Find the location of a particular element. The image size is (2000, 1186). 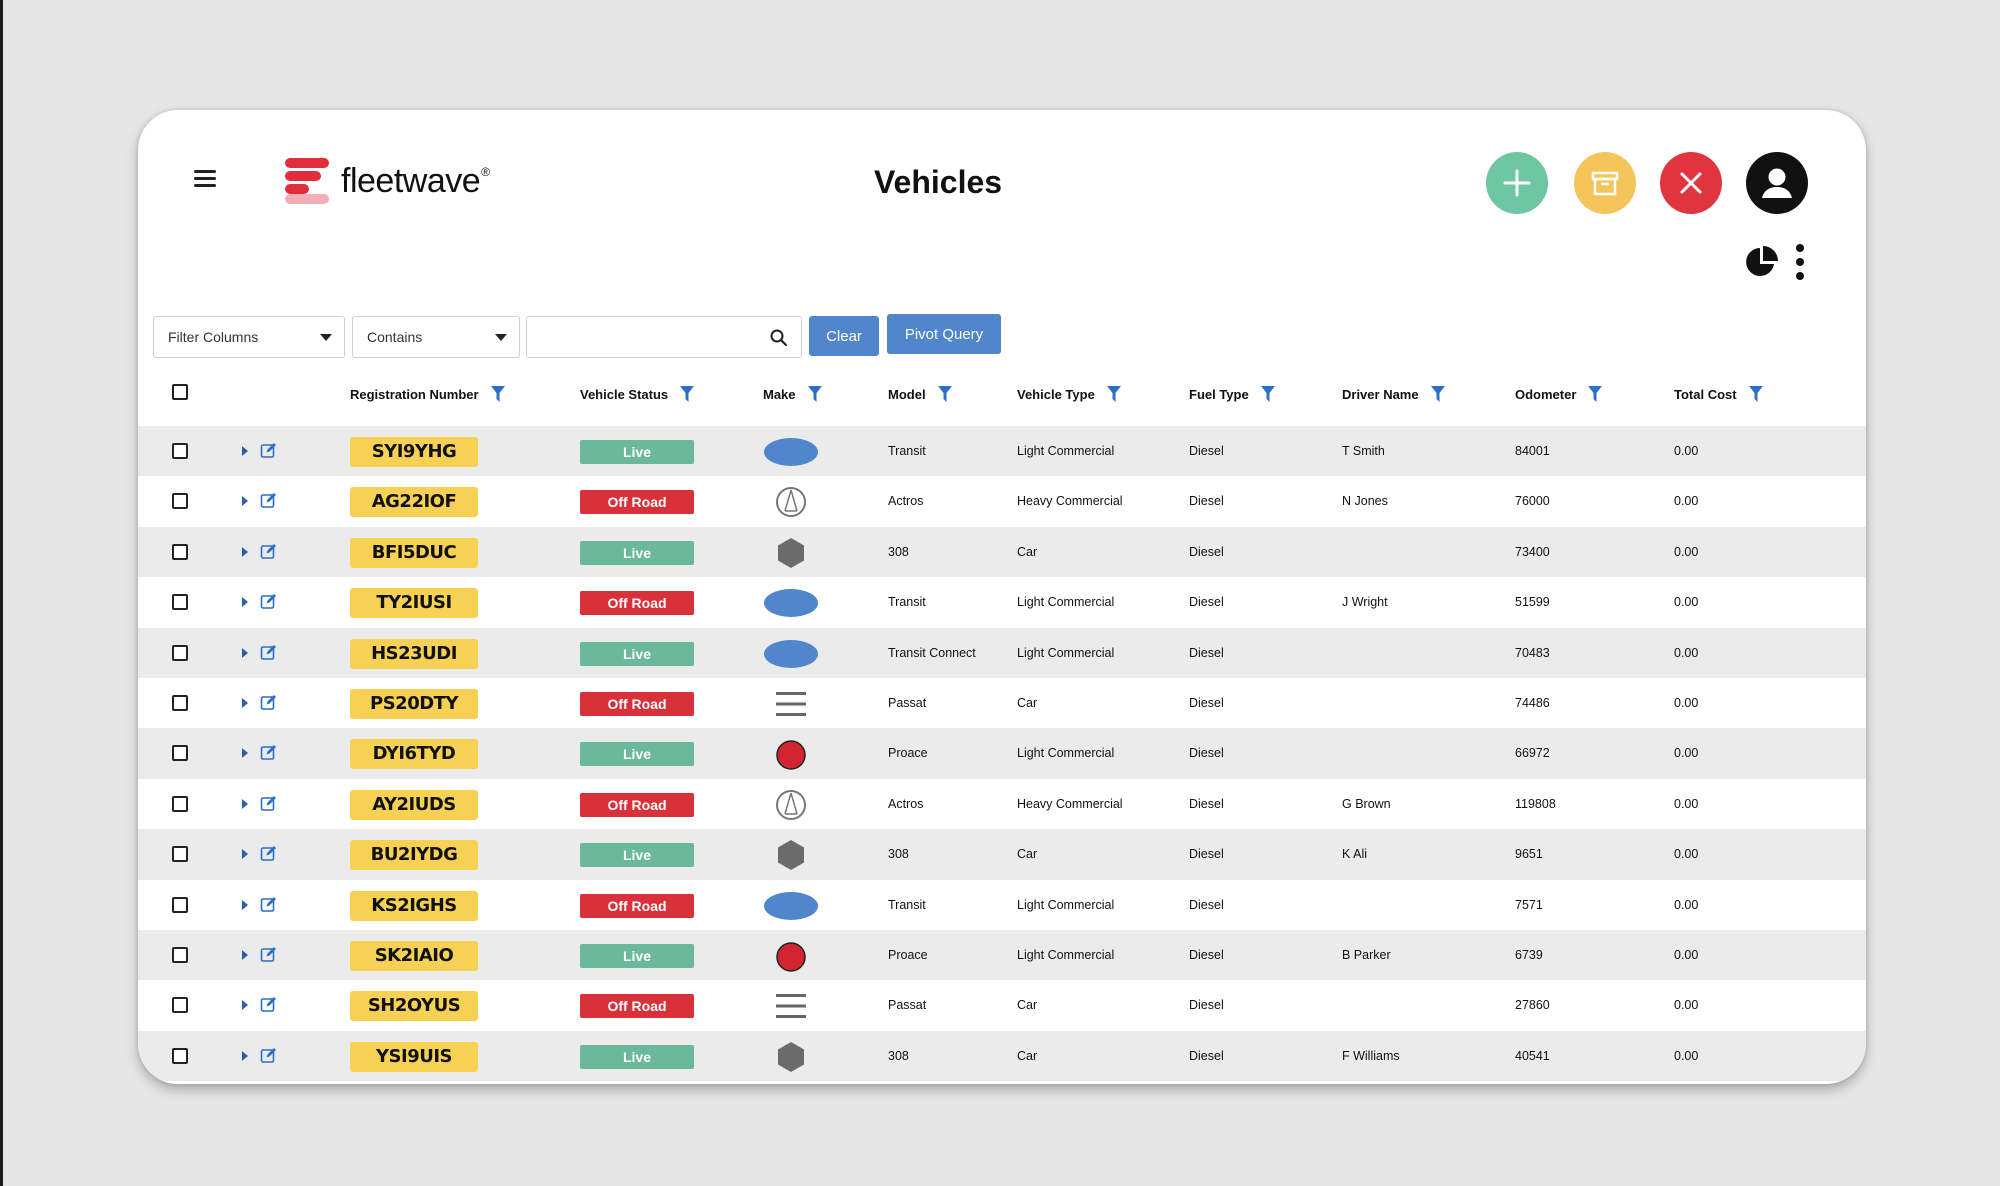

odometer-cell: 73400 is located at coordinates (1532, 551).